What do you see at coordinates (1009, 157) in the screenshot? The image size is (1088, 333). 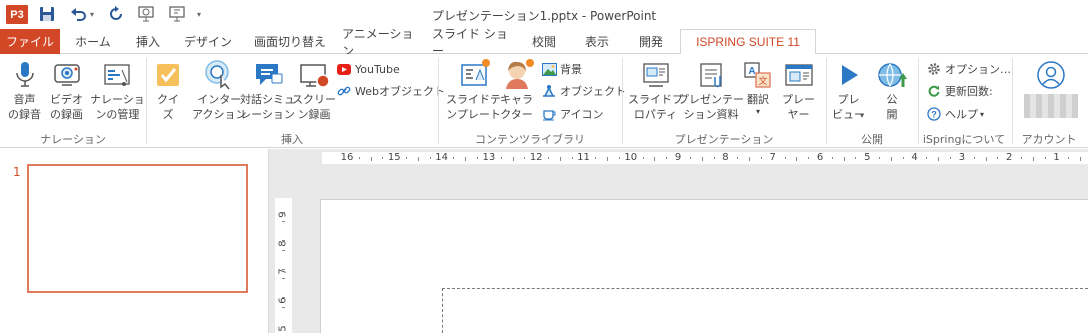 I see `ruler-tick: 2` at bounding box center [1009, 157].